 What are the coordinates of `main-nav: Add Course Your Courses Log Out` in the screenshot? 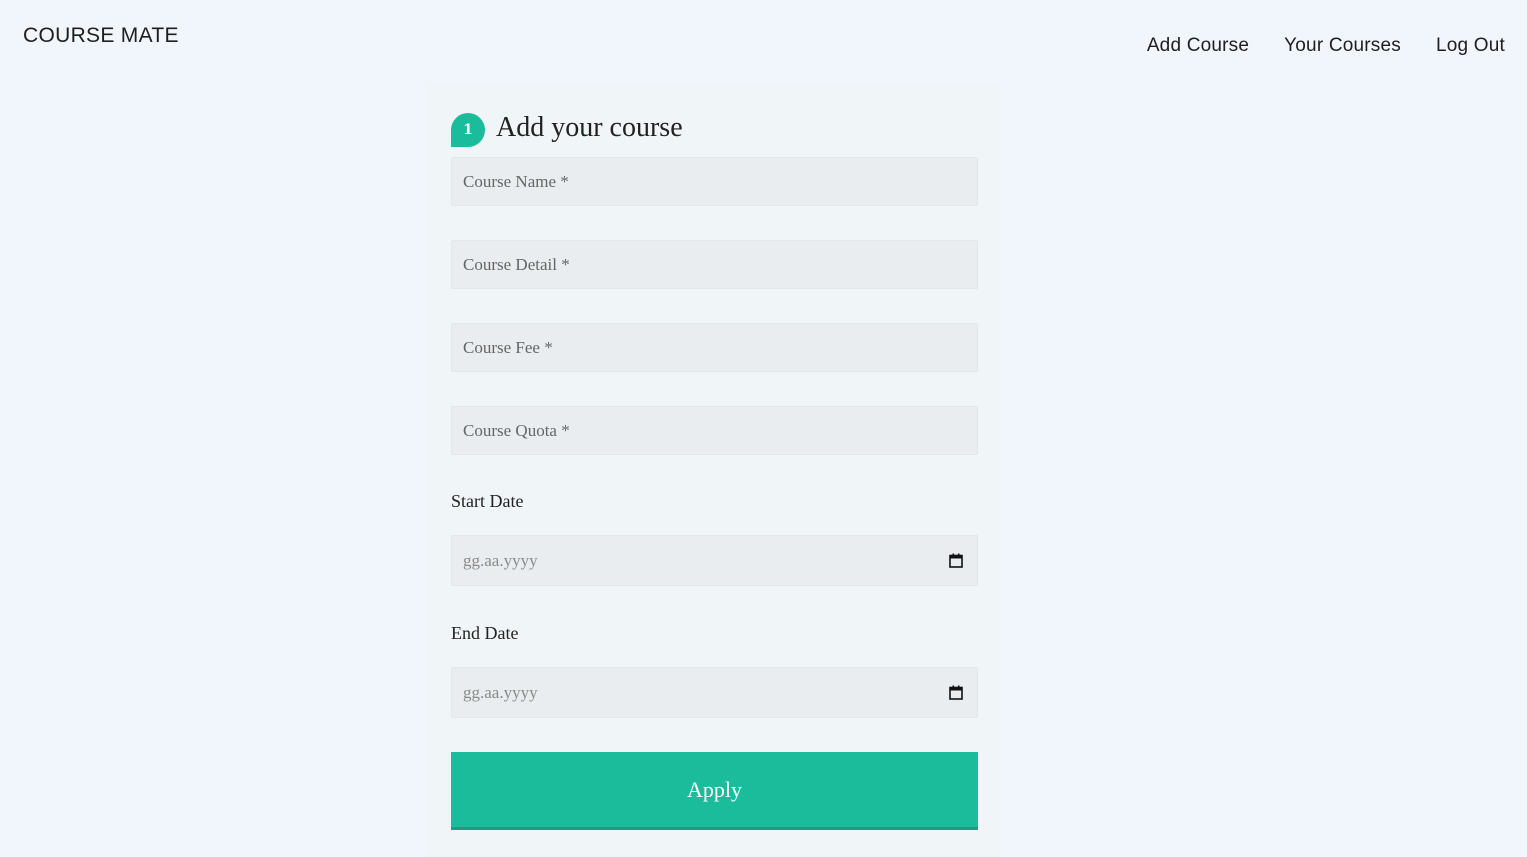 It's located at (1326, 46).